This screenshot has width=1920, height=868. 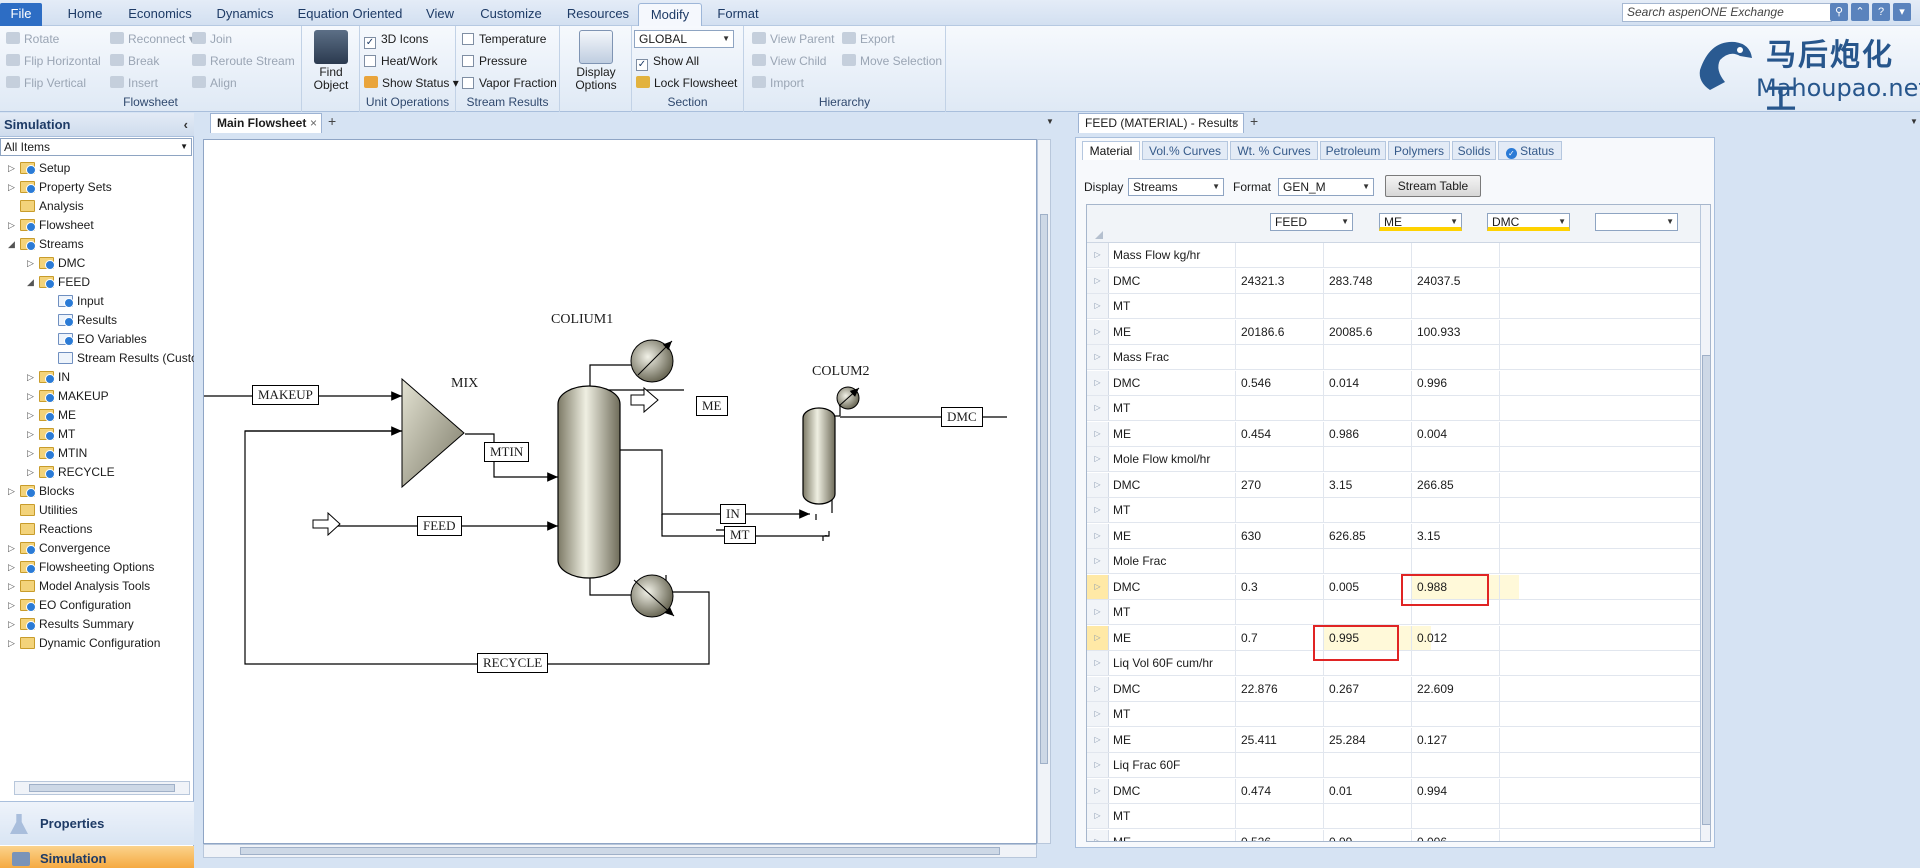 I want to click on close-icon: ×, so click(x=1235, y=123).